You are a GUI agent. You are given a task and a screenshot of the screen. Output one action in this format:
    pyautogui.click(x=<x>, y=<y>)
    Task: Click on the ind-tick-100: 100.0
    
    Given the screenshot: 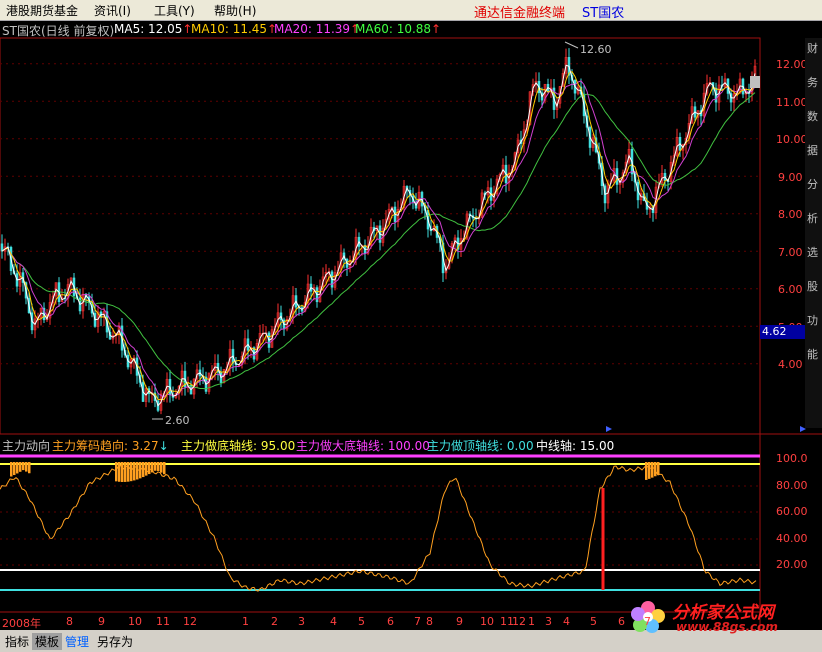 What is the action you would take?
    pyautogui.click(x=792, y=458)
    